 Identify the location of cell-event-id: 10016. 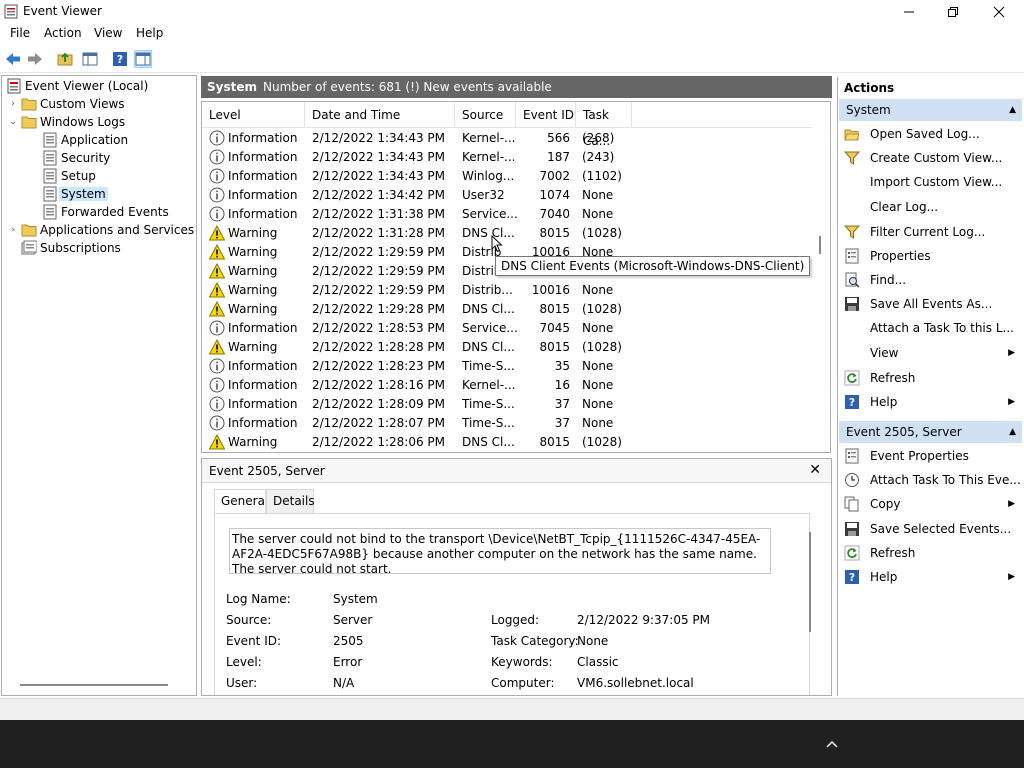
(550, 290).